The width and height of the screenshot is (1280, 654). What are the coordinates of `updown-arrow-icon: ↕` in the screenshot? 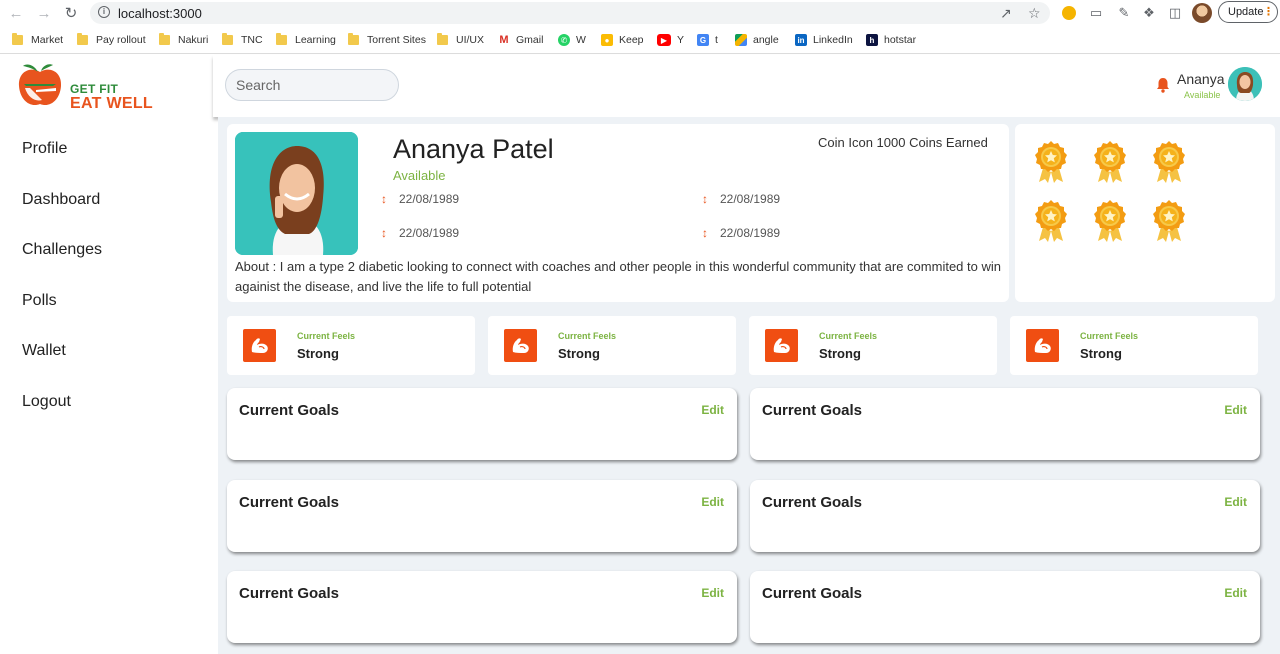 It's located at (705, 199).